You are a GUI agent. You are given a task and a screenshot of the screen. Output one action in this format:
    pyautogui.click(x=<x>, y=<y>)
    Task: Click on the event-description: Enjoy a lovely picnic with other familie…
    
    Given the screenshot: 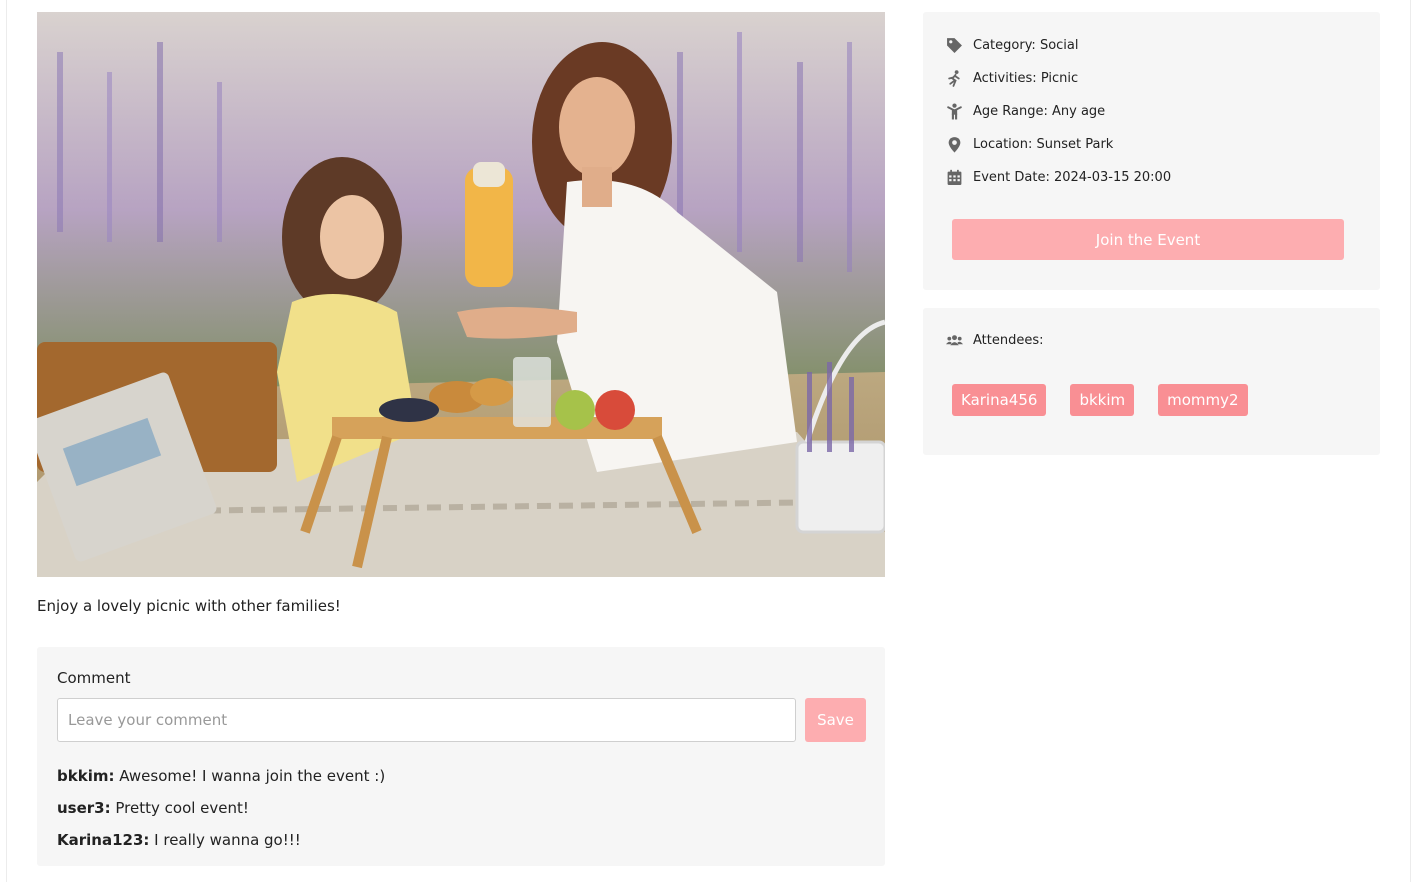 What is the action you would take?
    pyautogui.click(x=189, y=606)
    